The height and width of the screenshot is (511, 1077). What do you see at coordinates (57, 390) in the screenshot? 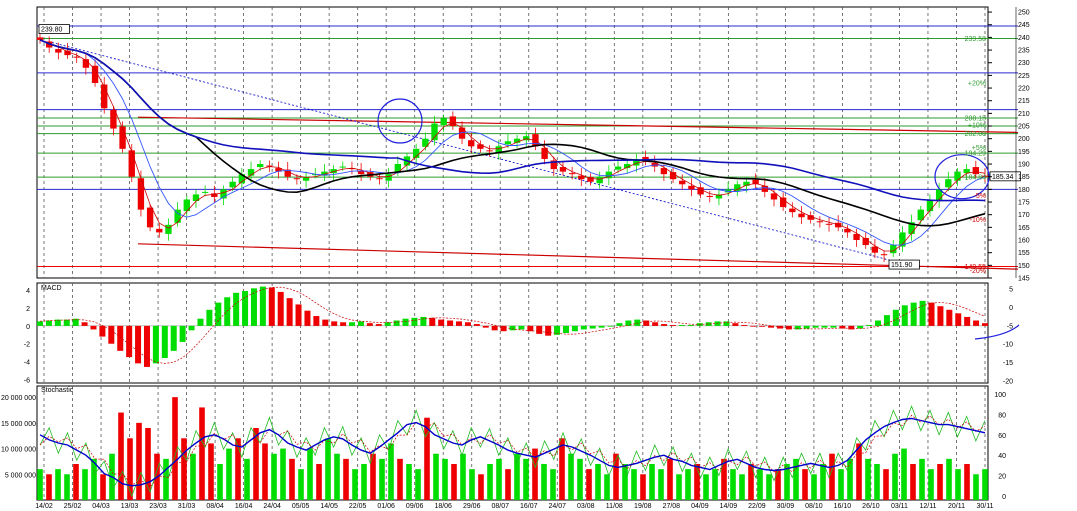
I see `stochastic-title: Stochastic` at bounding box center [57, 390].